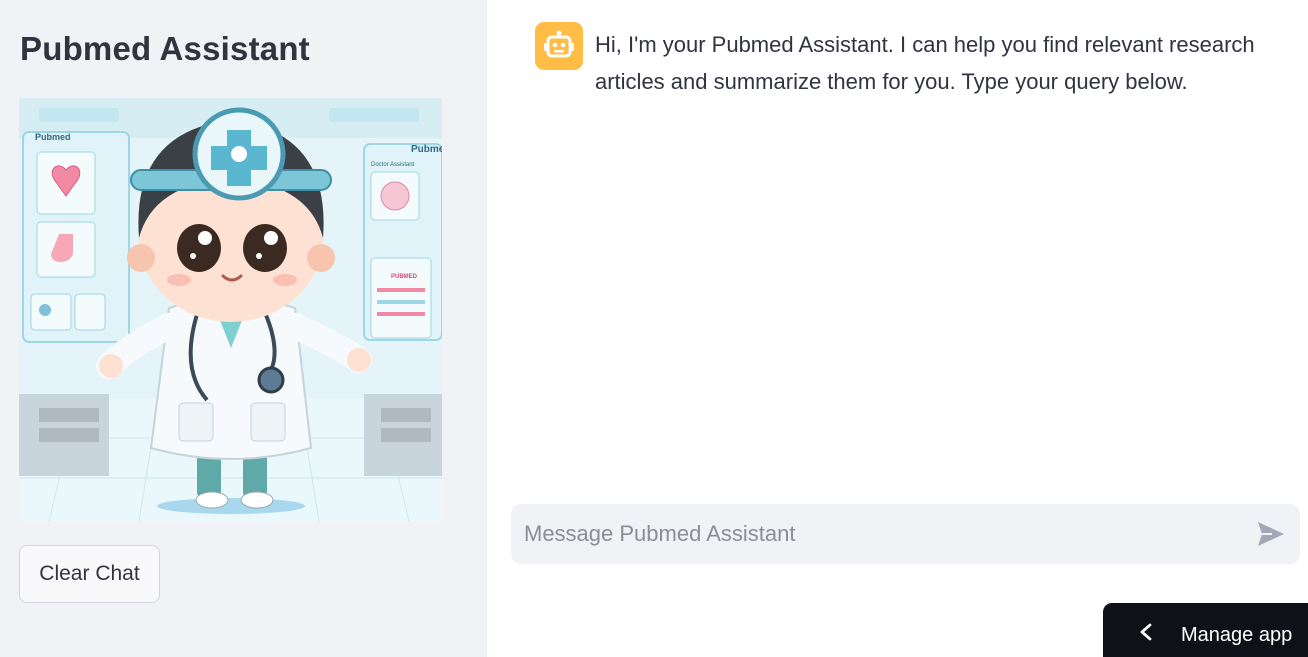 This screenshot has height=657, width=1308. I want to click on image-text-left-panel: Pubmed, so click(53, 137).